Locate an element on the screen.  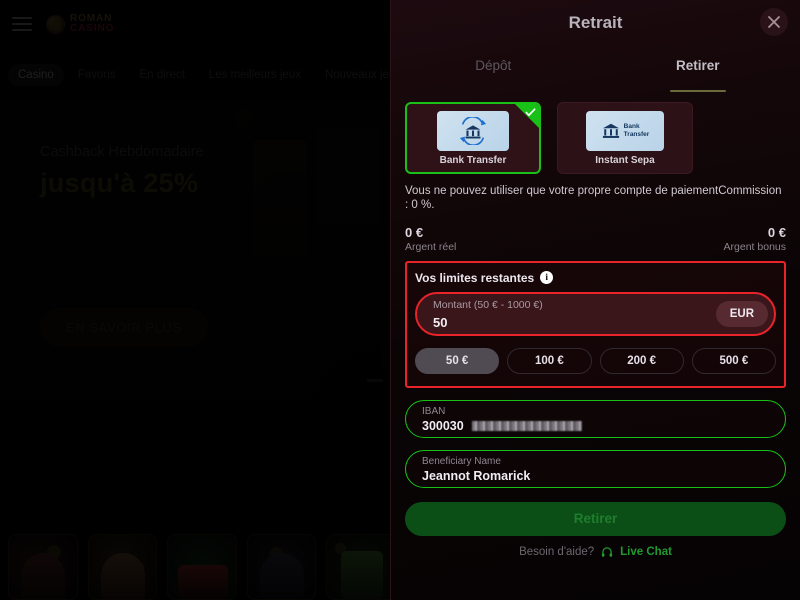
tile-caption: Bank Transfer is located at coordinates (637, 130).